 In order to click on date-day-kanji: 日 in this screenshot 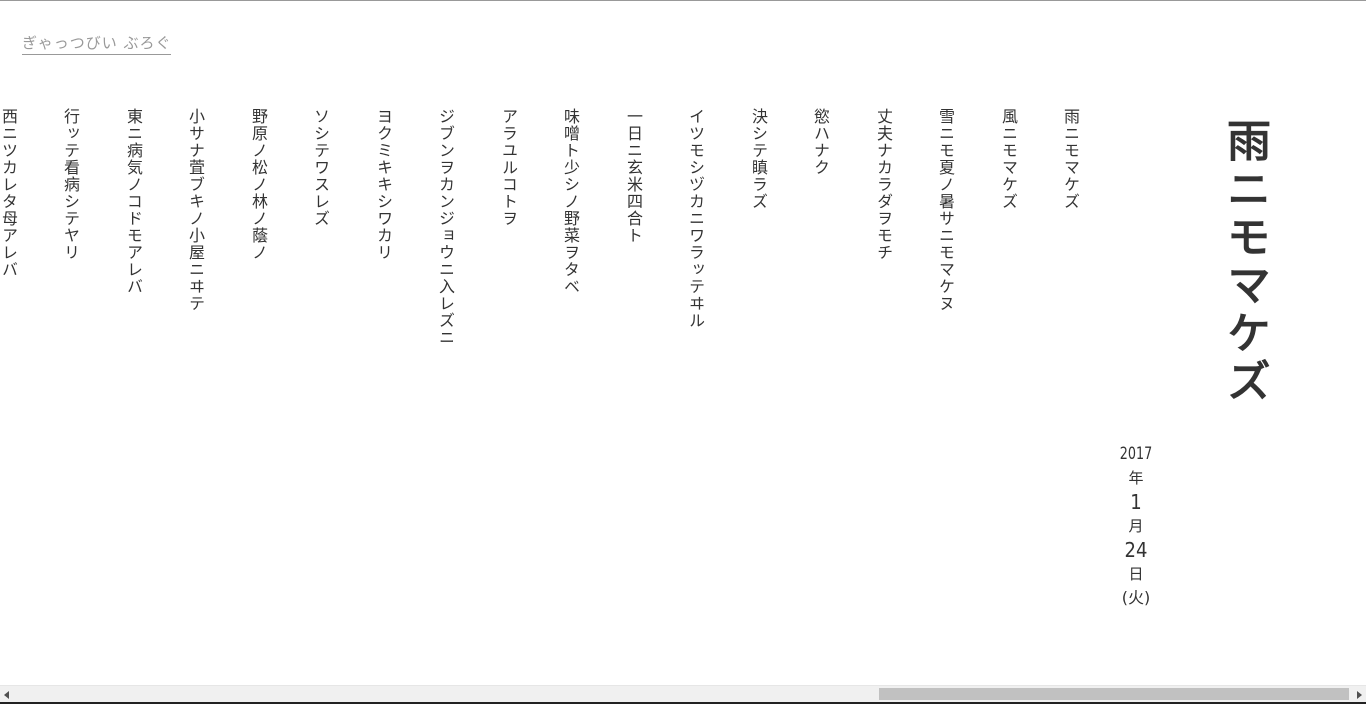, I will do `click(1136, 574)`.